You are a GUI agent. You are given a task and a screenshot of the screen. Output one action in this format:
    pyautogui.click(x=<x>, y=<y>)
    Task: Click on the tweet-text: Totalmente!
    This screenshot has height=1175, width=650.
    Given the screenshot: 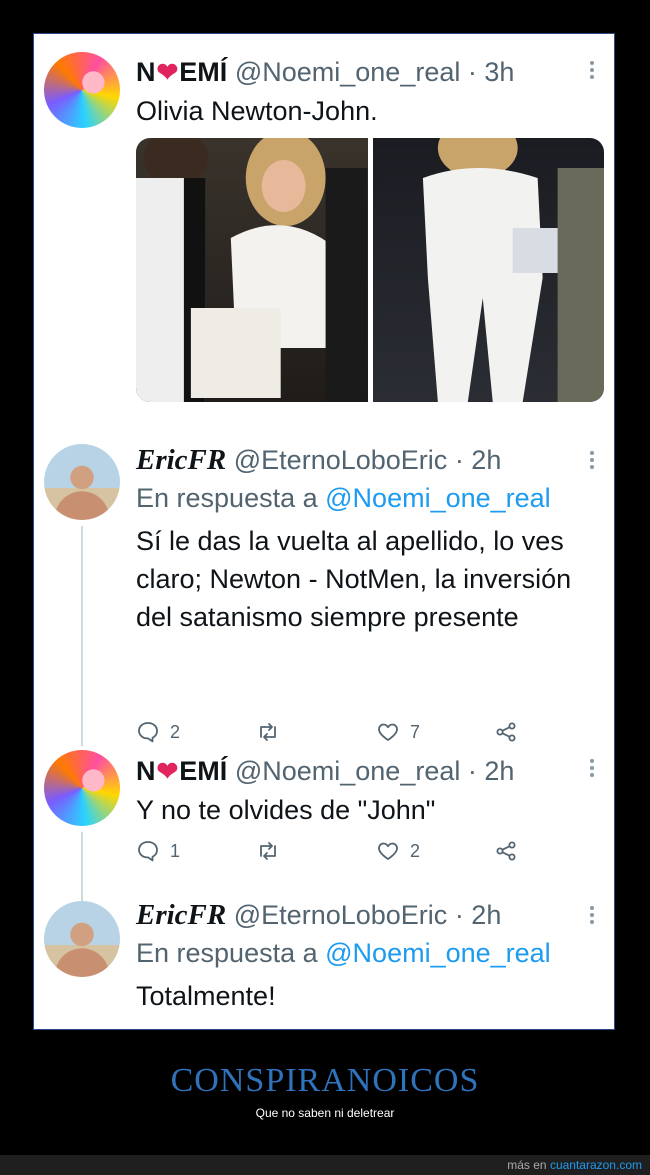 What is the action you would take?
    pyautogui.click(x=206, y=996)
    